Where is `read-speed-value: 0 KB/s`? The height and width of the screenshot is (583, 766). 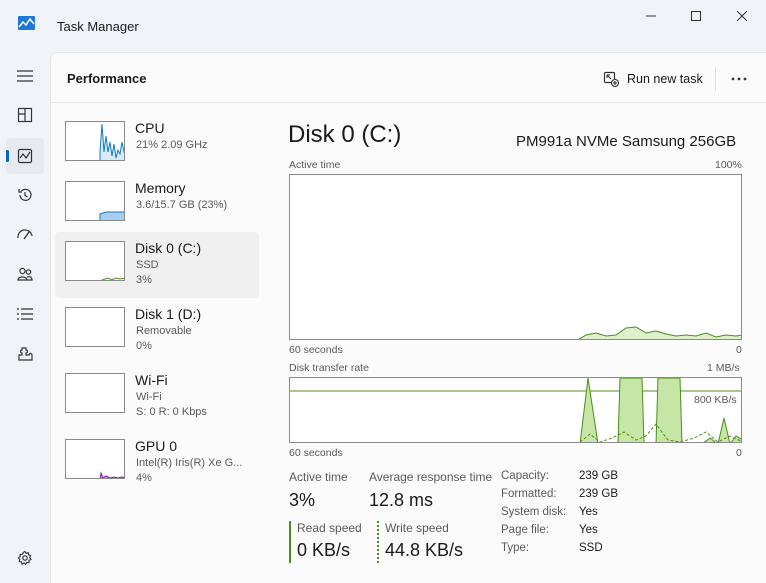 read-speed-value: 0 KB/s is located at coordinates (324, 550).